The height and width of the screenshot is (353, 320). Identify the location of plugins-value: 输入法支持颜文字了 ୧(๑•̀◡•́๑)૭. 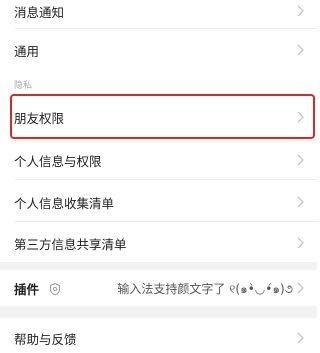
(205, 289).